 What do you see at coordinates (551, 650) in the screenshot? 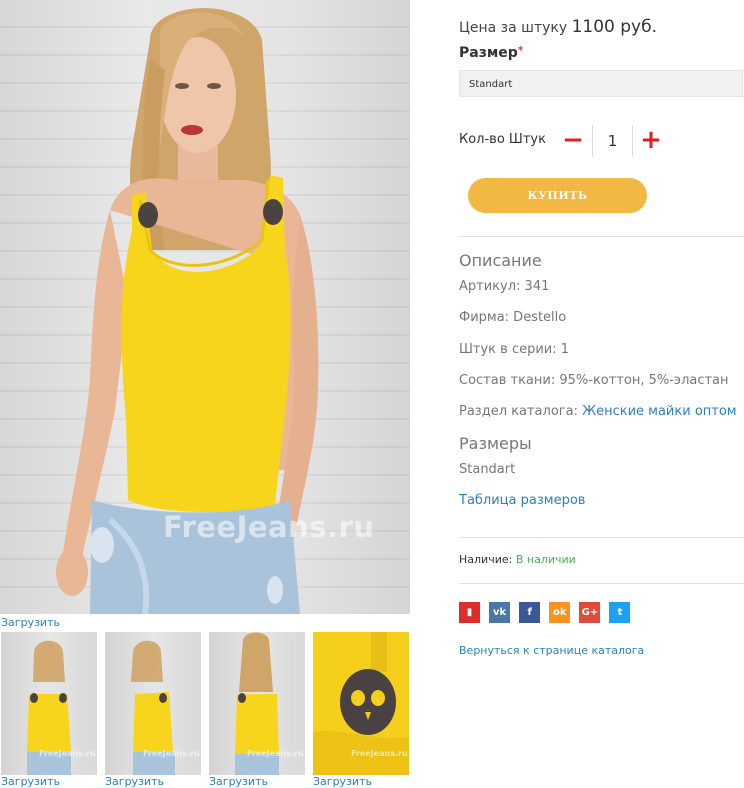
I see `back-to-catalog-link: Вернуться к странице каталога` at bounding box center [551, 650].